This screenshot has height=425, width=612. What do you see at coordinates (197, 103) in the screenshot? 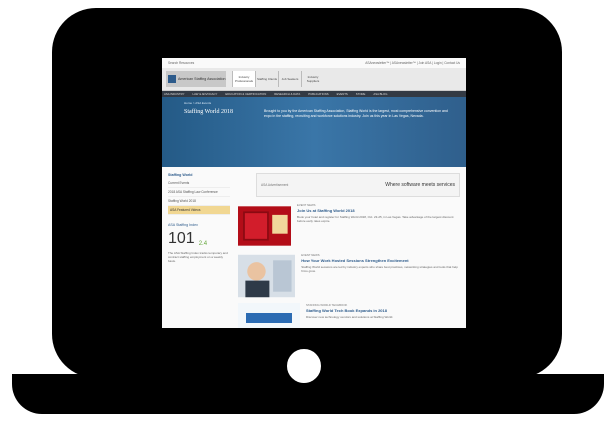
I see `breadcrumb: Home > ASA Events` at bounding box center [197, 103].